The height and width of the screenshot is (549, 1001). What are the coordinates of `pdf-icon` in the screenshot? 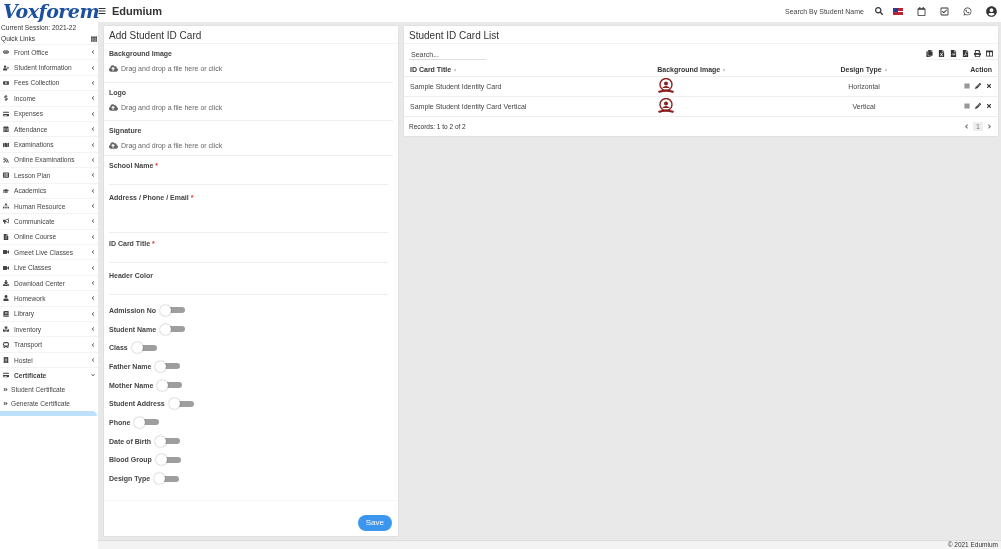 It's located at (965, 53).